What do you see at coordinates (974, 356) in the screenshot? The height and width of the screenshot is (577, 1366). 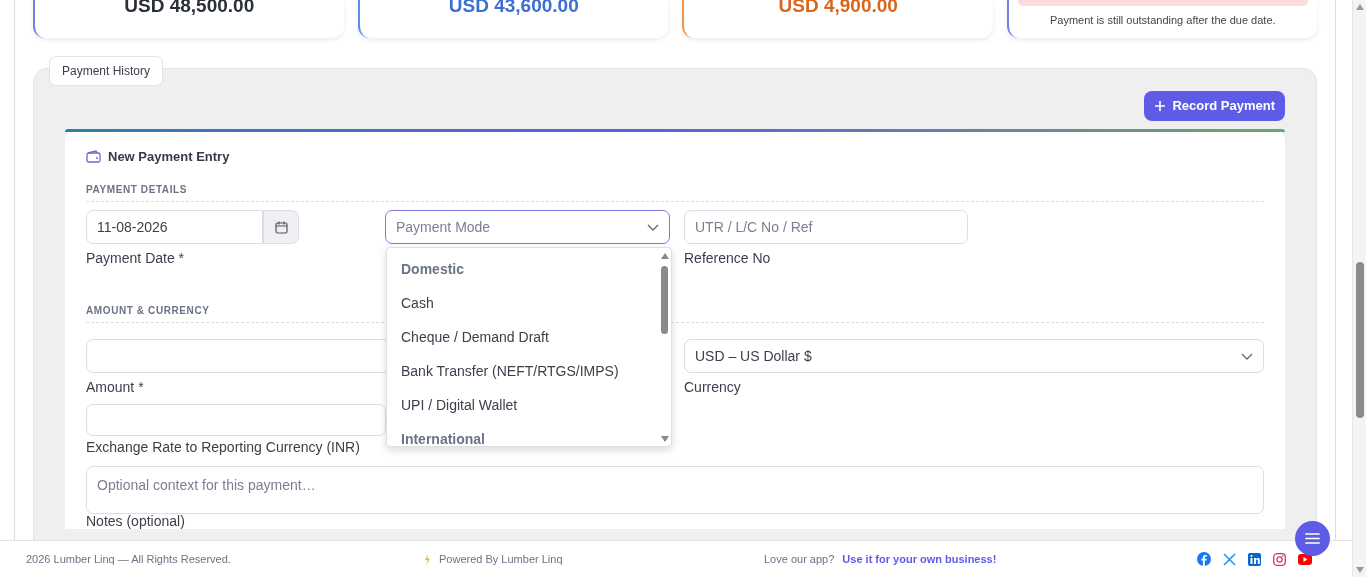 I see `currency-select: USD – US Dollar $` at bounding box center [974, 356].